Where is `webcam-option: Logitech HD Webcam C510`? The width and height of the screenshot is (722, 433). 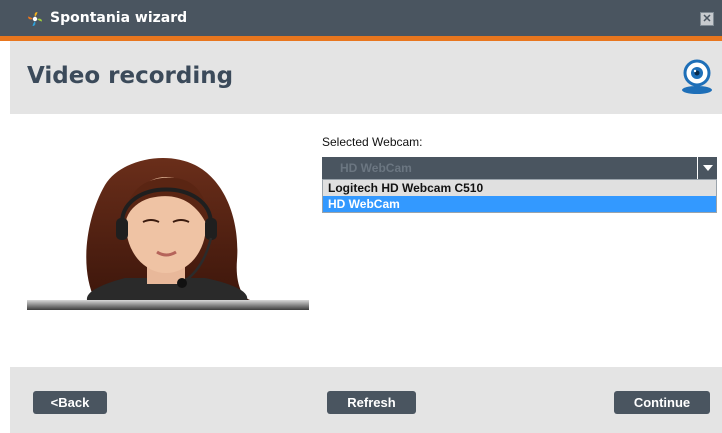 webcam-option: Logitech HD Webcam C510 is located at coordinates (519, 188).